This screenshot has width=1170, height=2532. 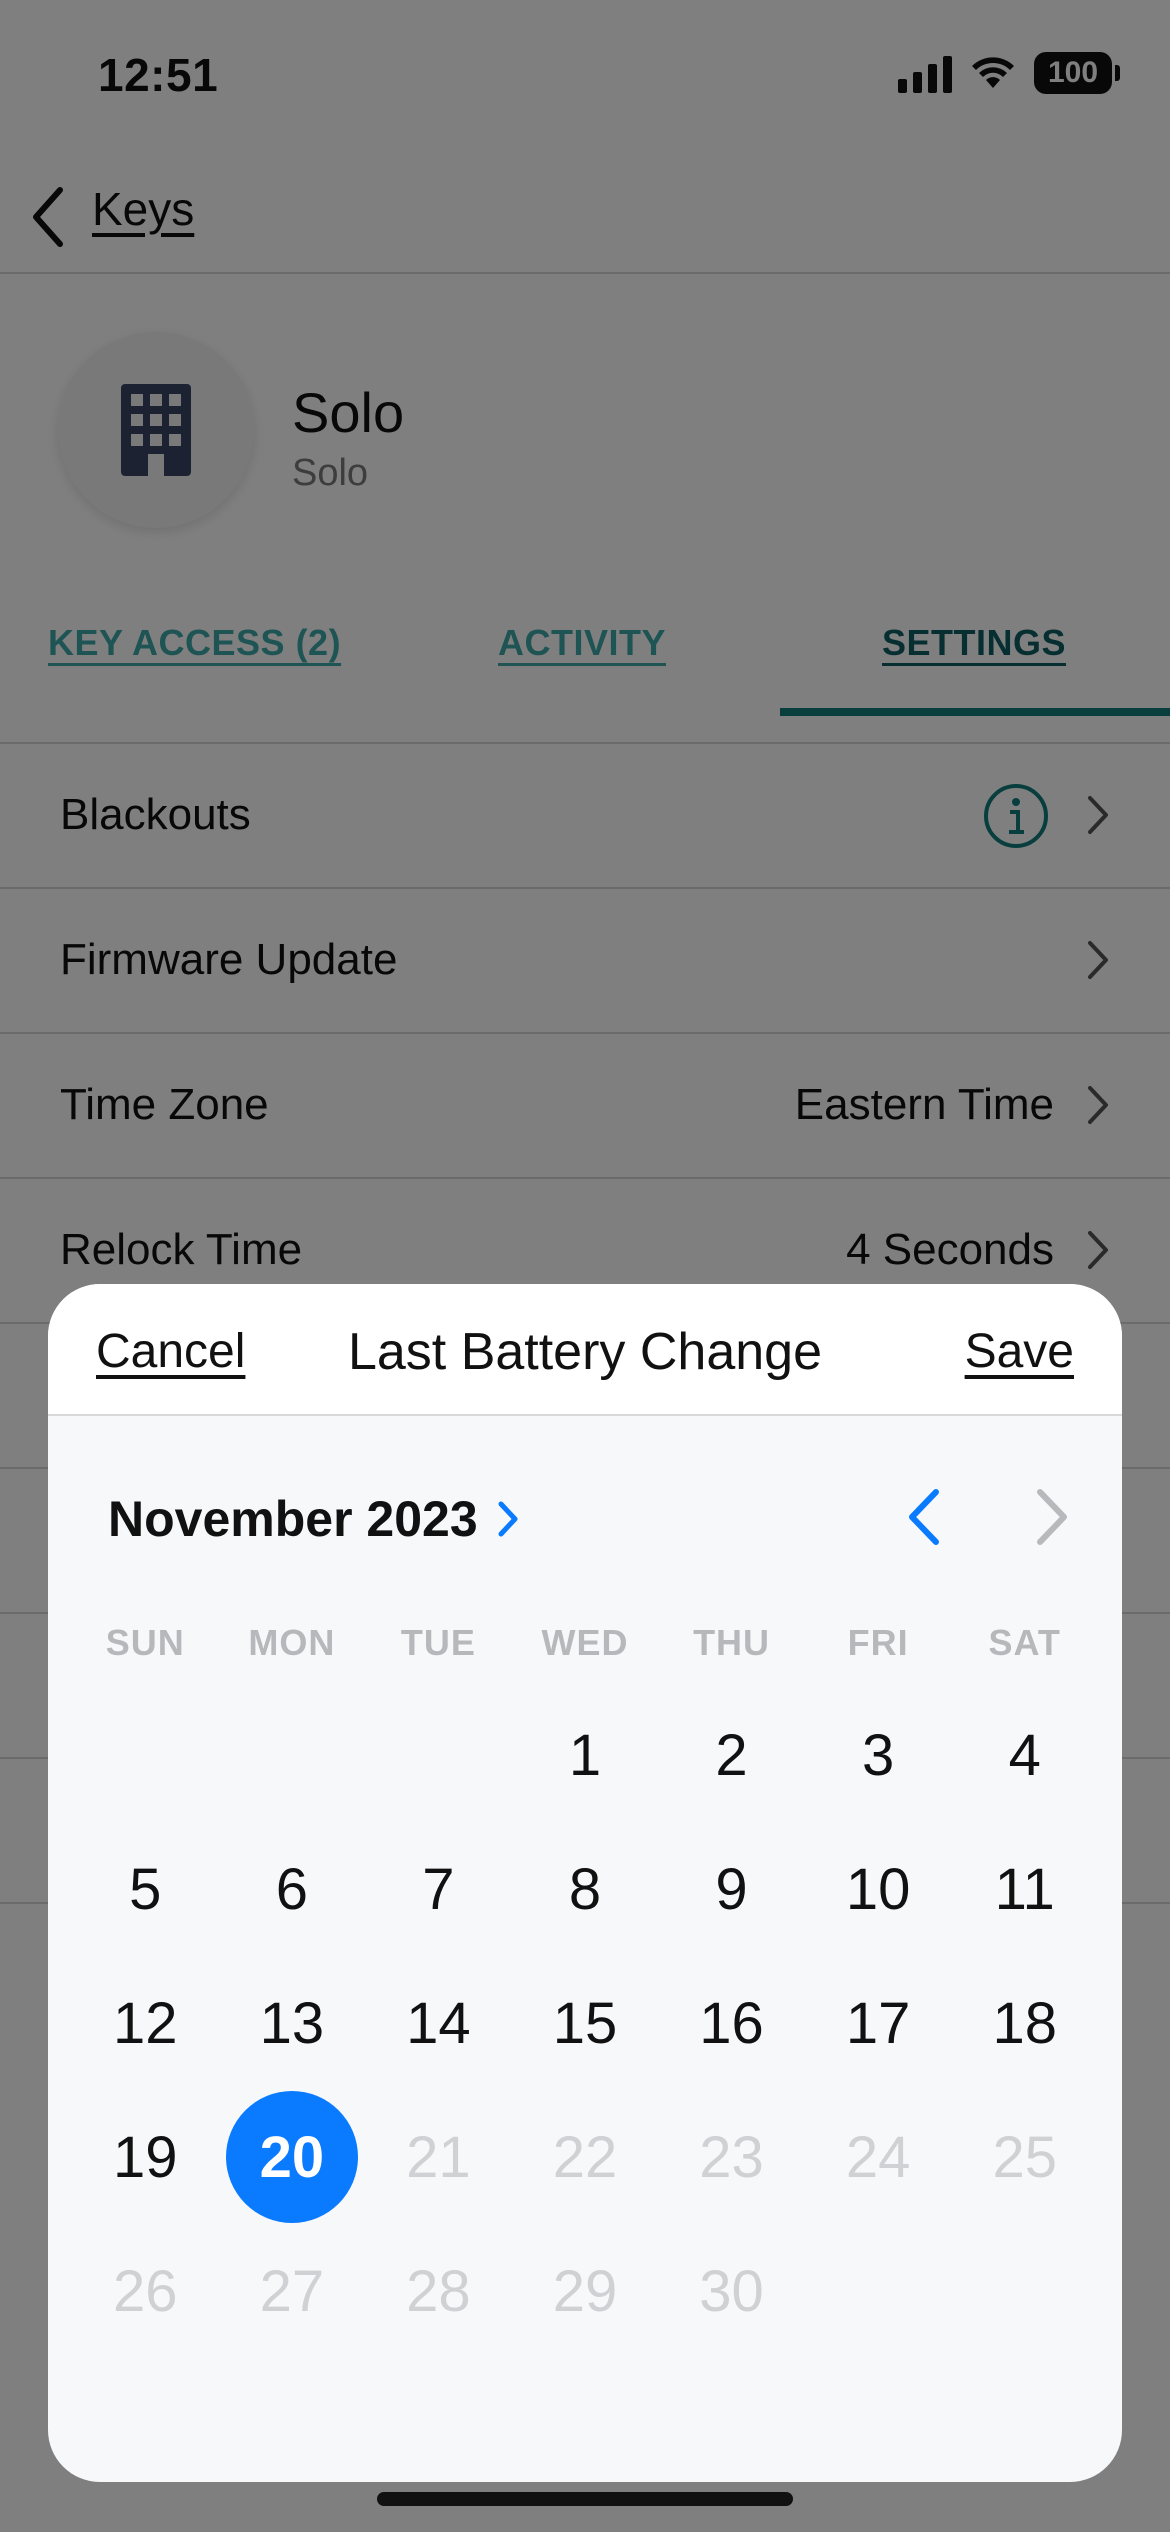 I want to click on calendar-day: 12, so click(x=145, y=2023).